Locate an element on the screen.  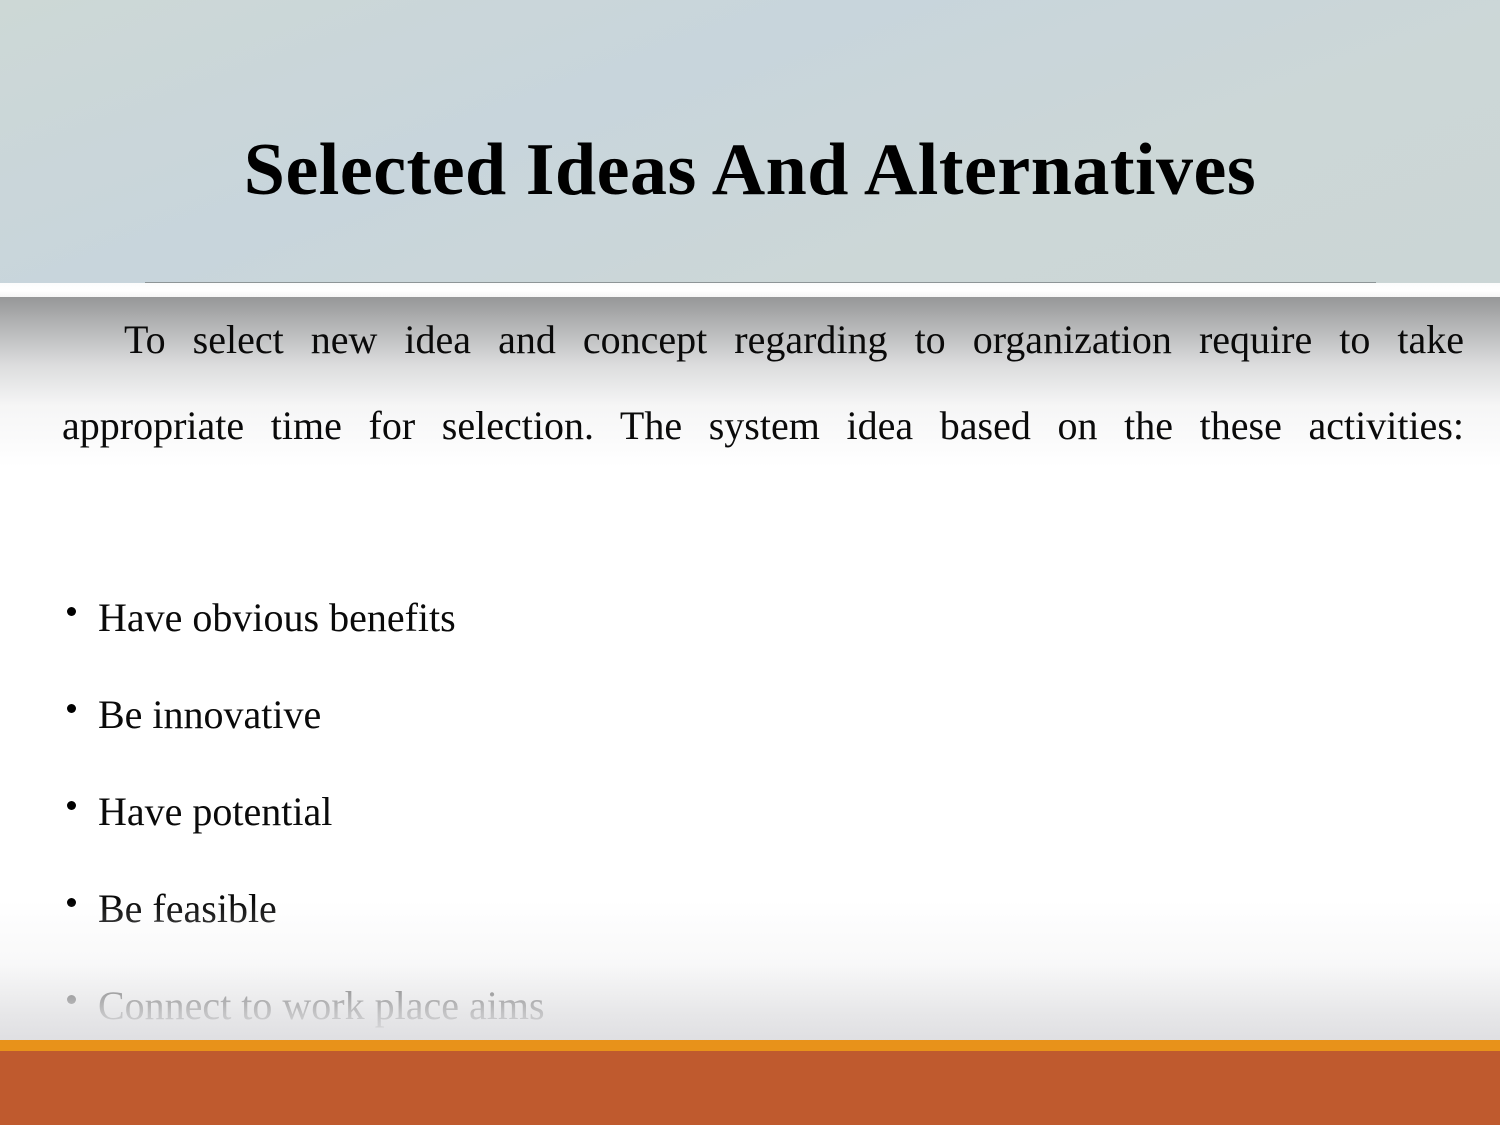
list-item: Be innovative is located at coordinates (750, 714).